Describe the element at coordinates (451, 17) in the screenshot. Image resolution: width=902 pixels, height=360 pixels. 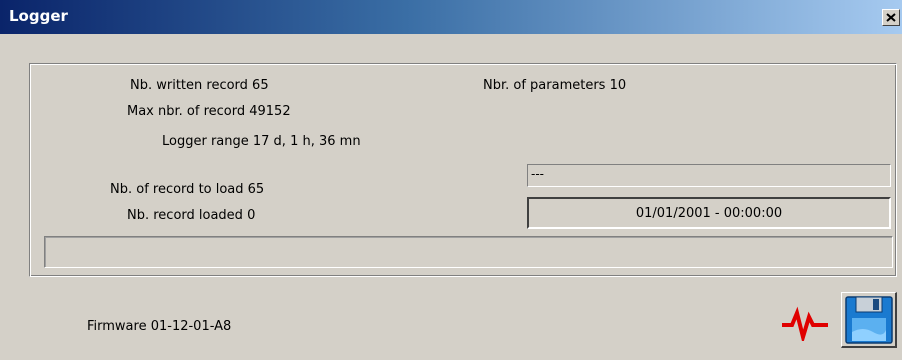
I see `title-bar: Logger` at that location.